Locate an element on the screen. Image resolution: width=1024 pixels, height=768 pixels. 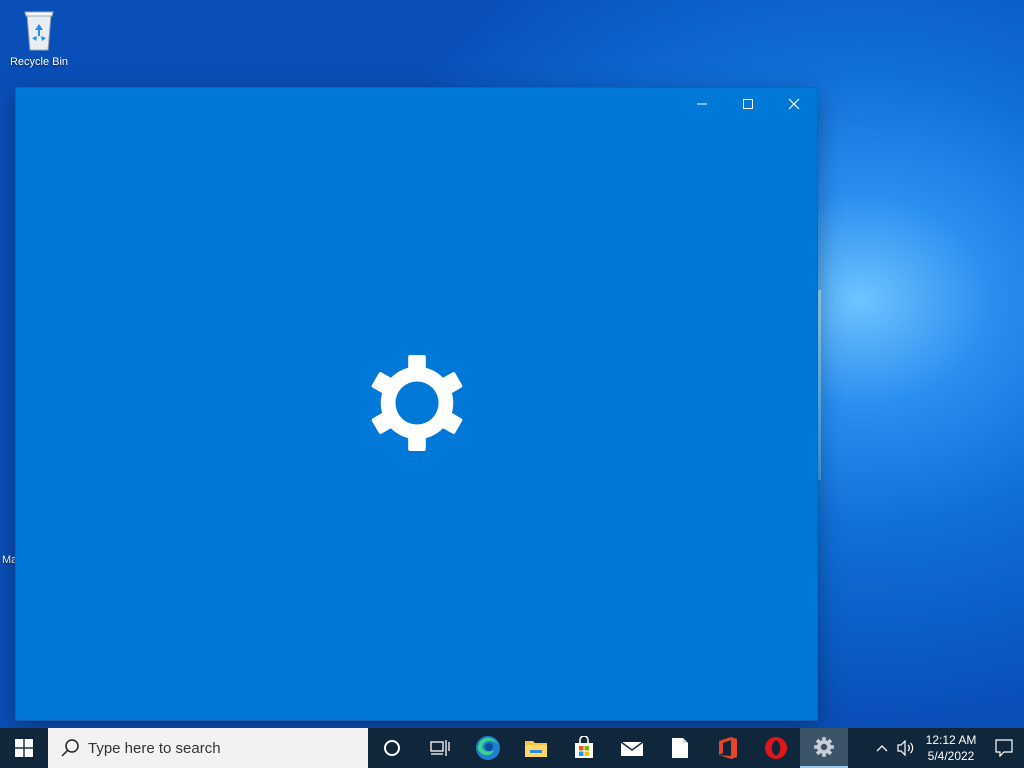
taskbar: Type here to search 12:12 AM 5/4/2022 is located at coordinates (512, 748).